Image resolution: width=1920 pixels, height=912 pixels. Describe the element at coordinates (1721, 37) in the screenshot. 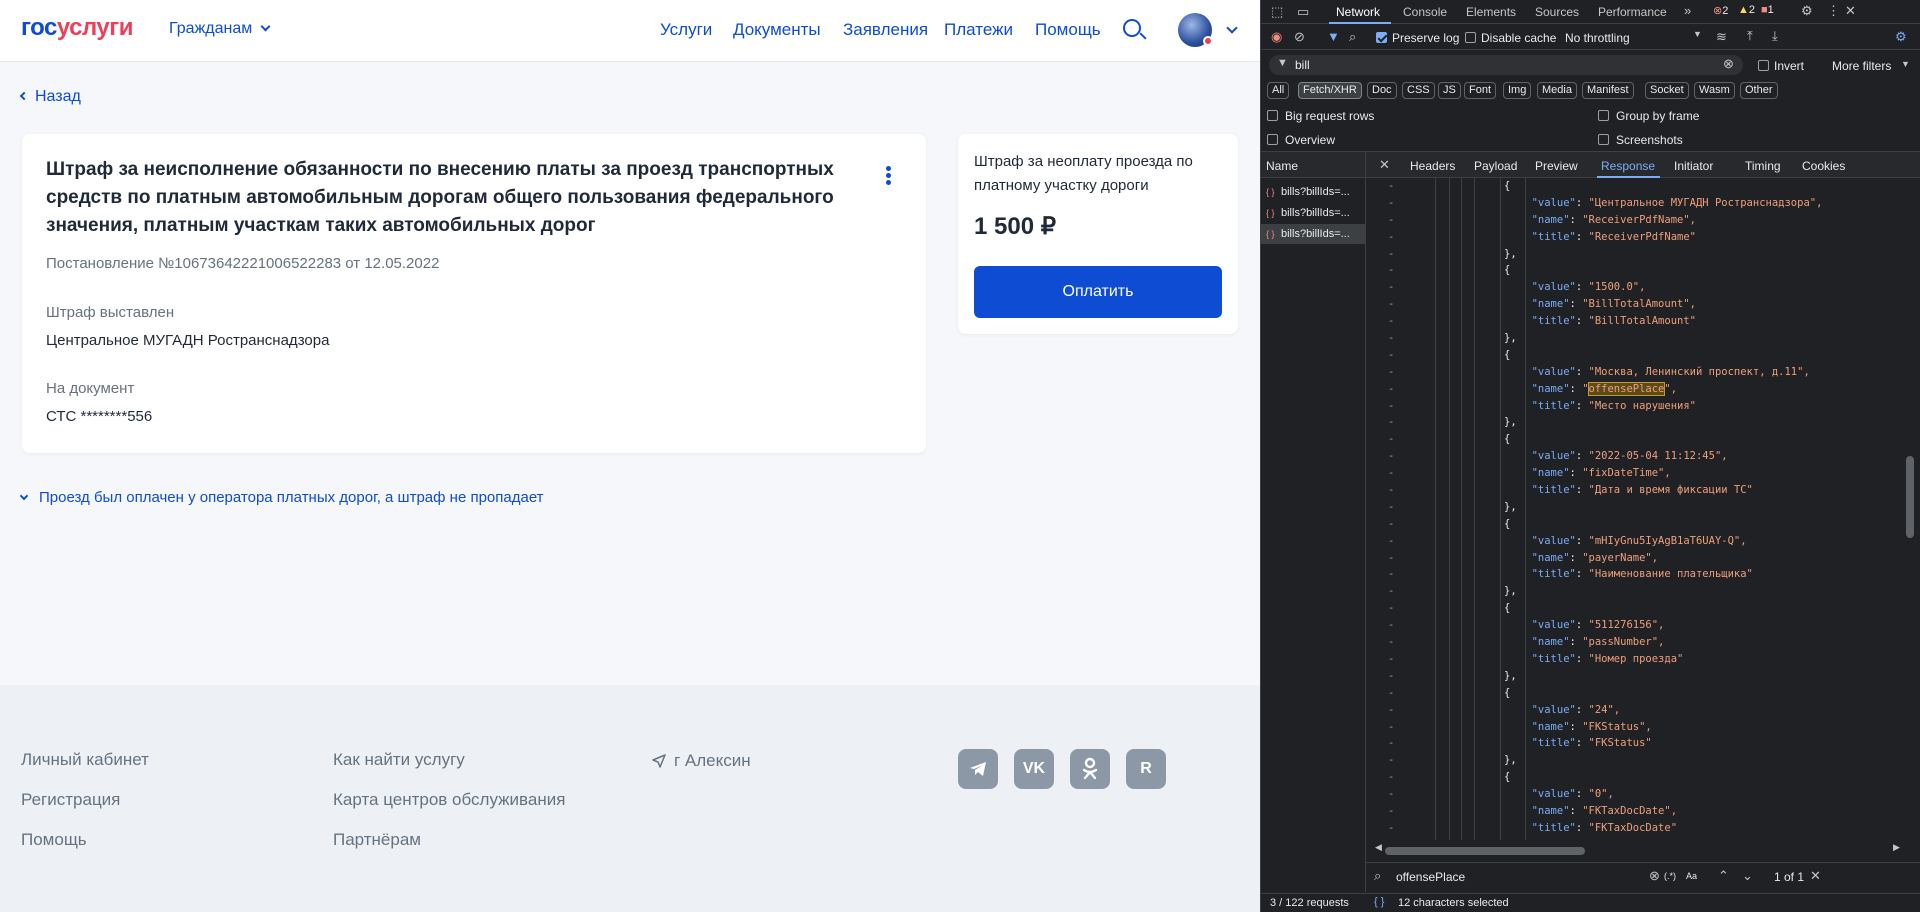

I see `network-conditions-icon: ≋` at that location.